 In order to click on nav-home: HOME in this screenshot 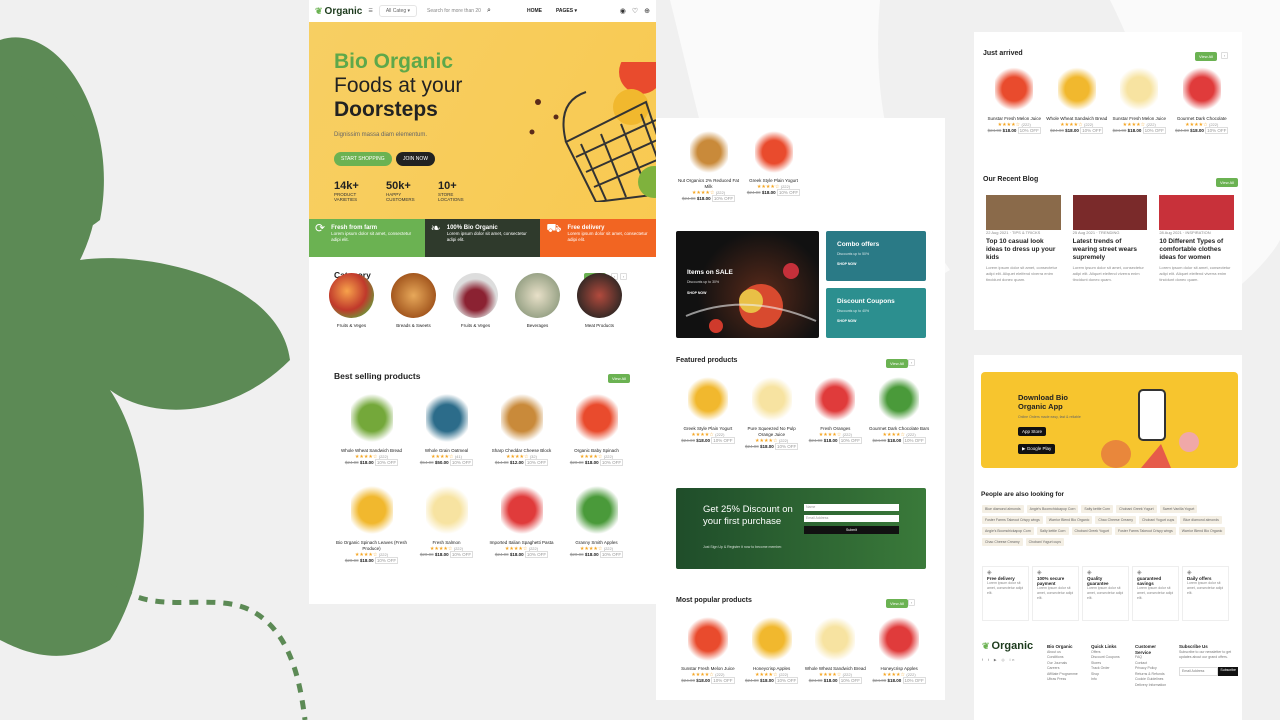, I will do `click(534, 11)`.